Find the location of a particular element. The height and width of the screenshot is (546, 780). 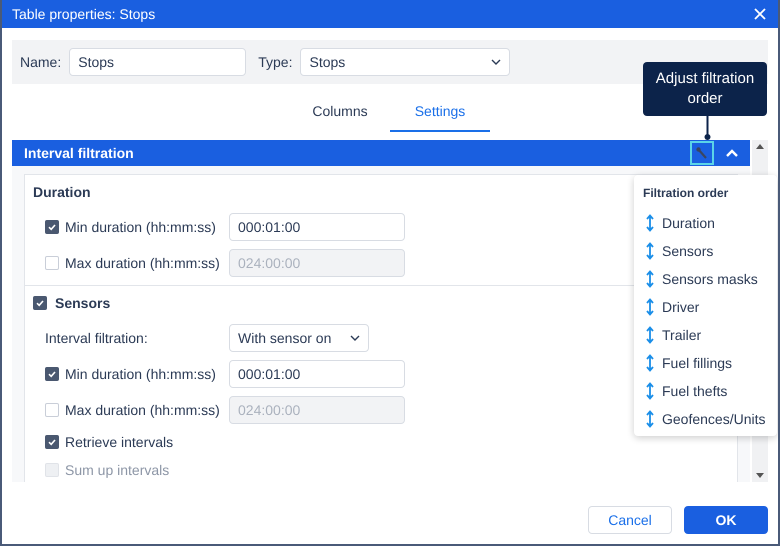

option-label: Retrieve intervals is located at coordinates (119, 442).